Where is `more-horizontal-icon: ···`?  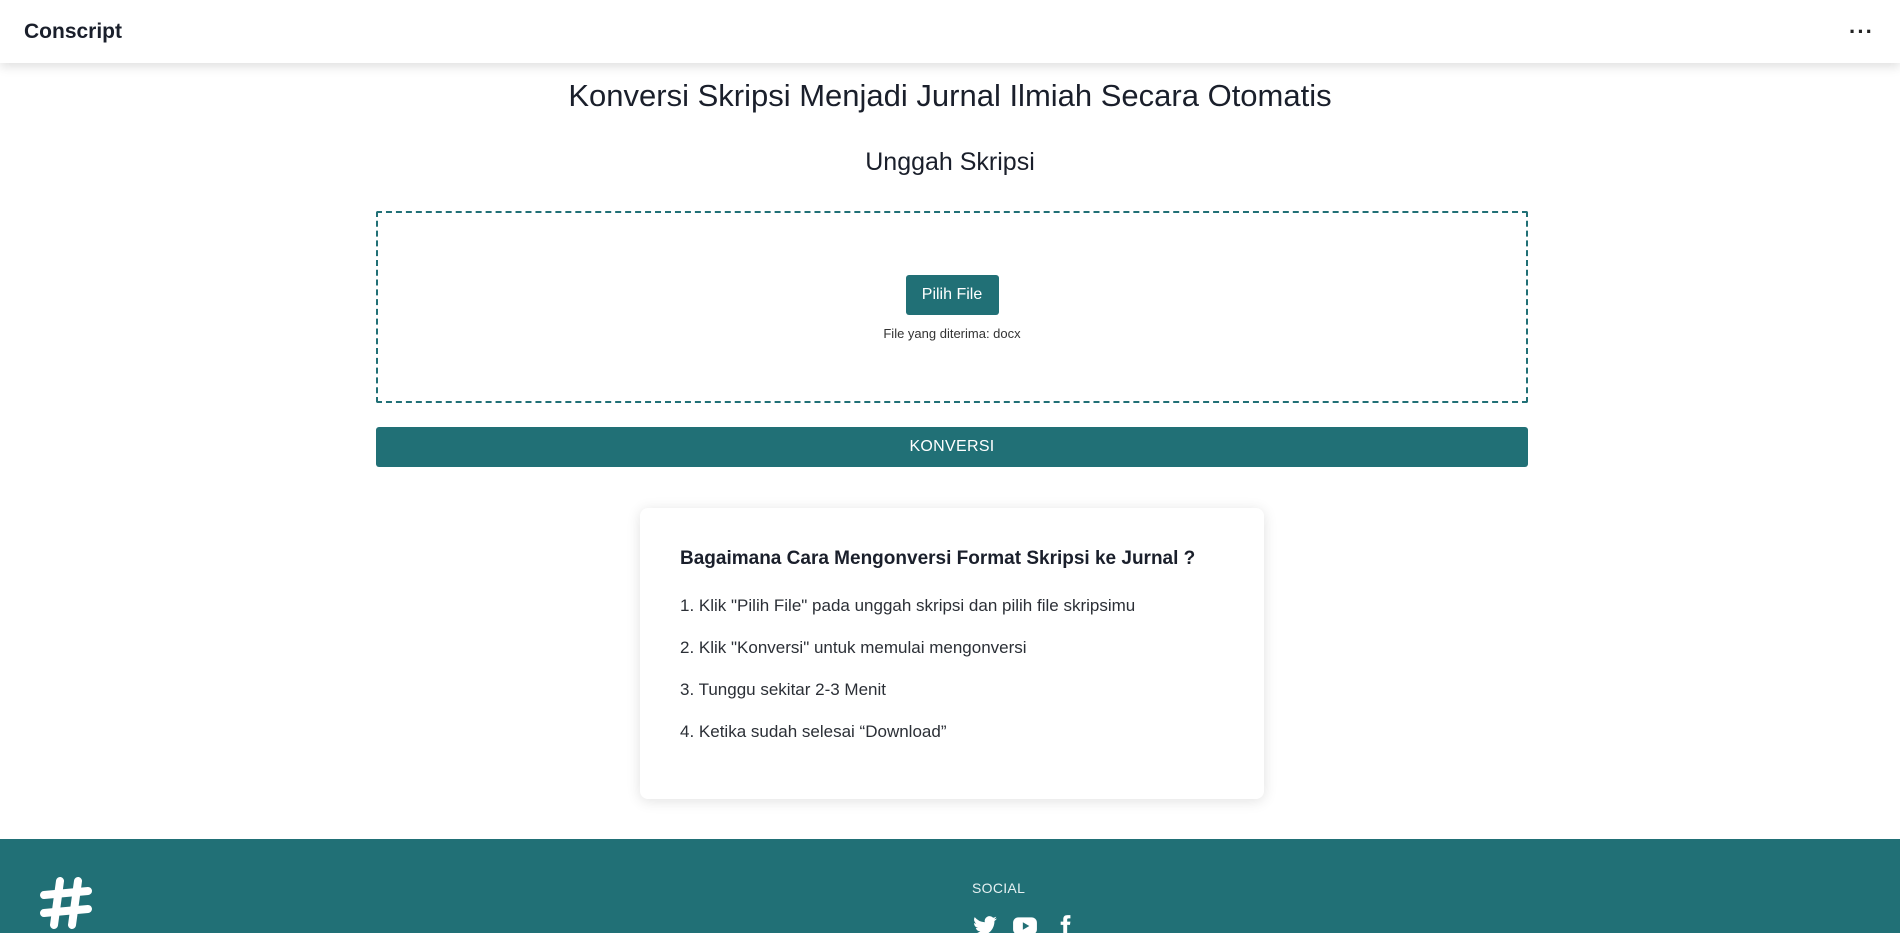
more-horizontal-icon: ··· is located at coordinates (1861, 32).